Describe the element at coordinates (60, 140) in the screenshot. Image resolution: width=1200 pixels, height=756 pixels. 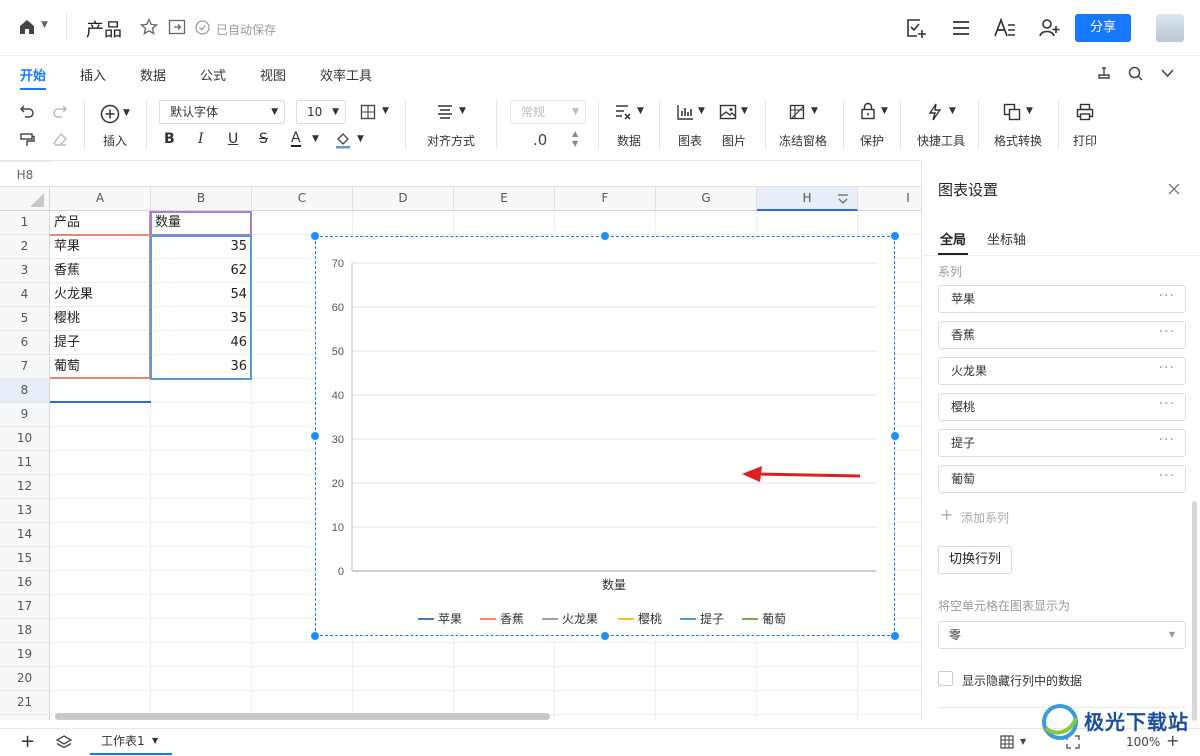
I see `clear-format-icon` at that location.